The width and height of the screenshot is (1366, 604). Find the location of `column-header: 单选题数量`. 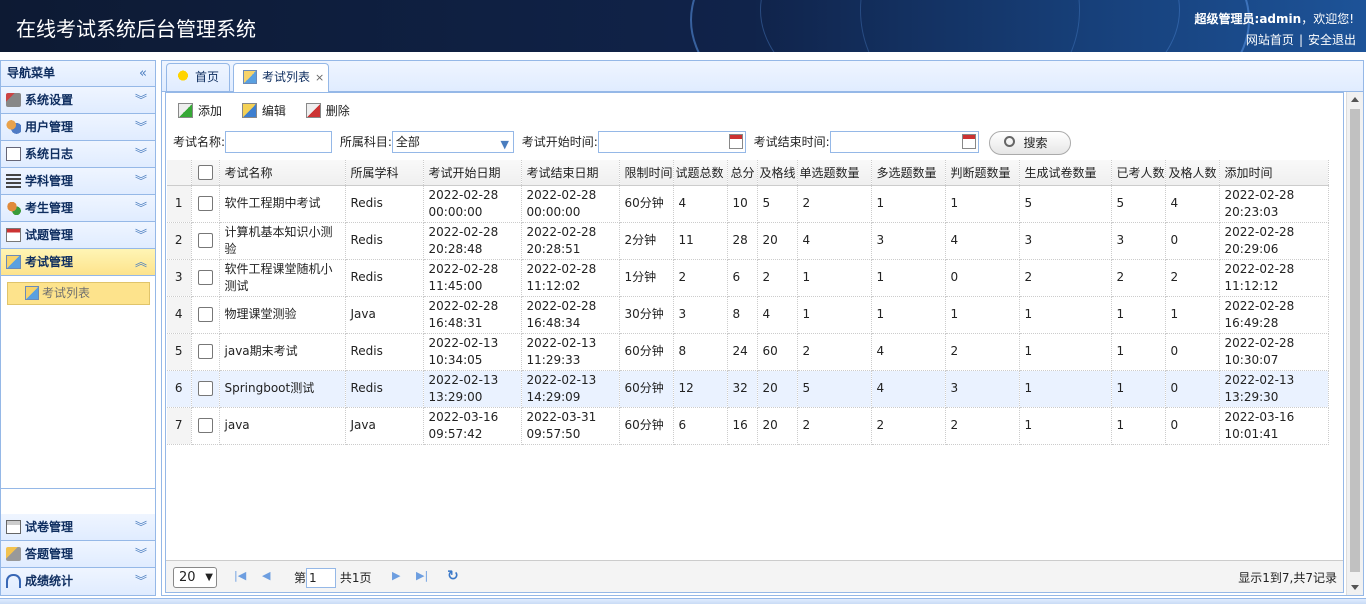

column-header: 单选题数量 is located at coordinates (834, 173).